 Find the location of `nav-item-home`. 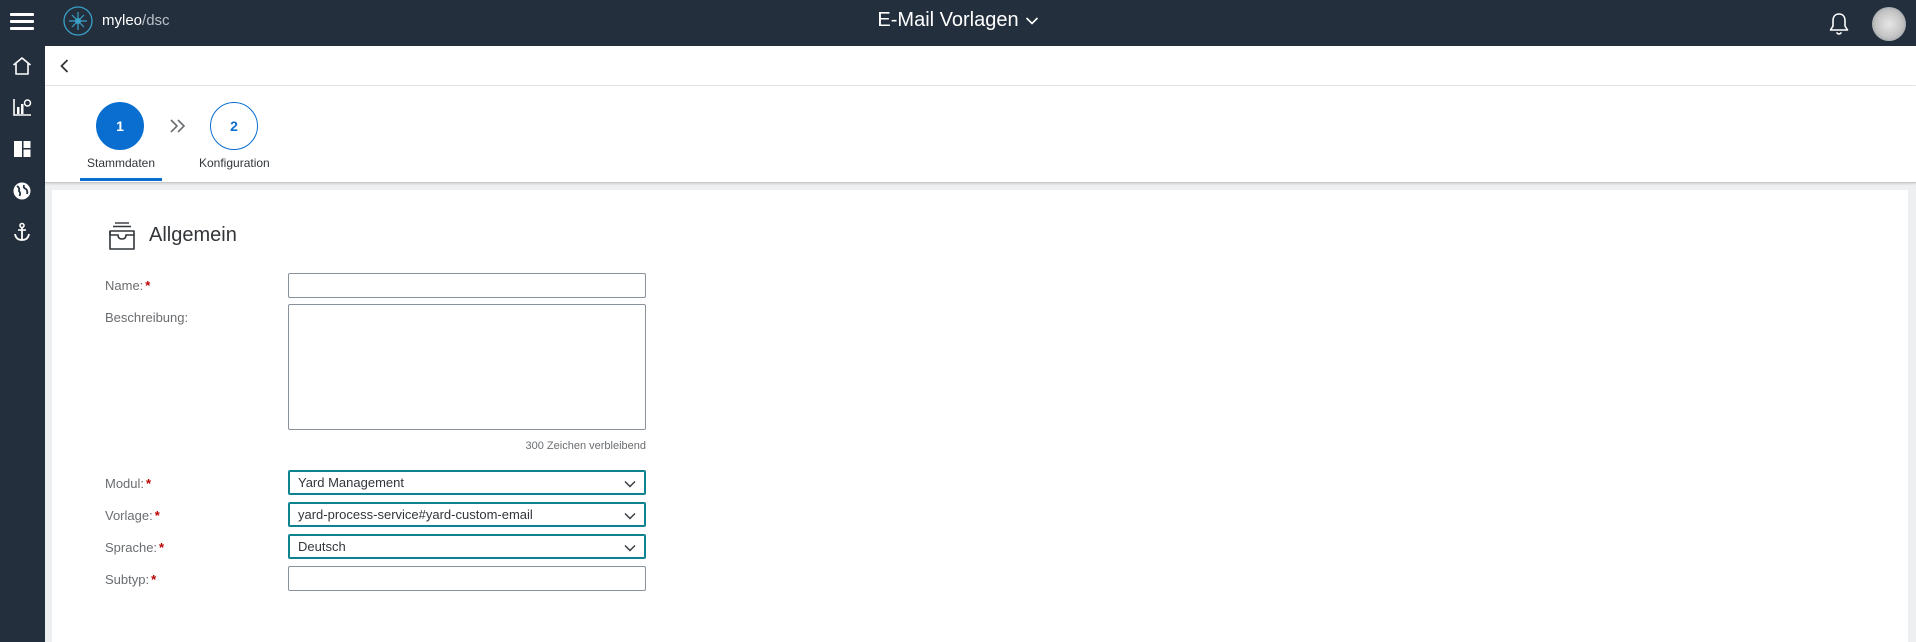

nav-item-home is located at coordinates (22, 66).